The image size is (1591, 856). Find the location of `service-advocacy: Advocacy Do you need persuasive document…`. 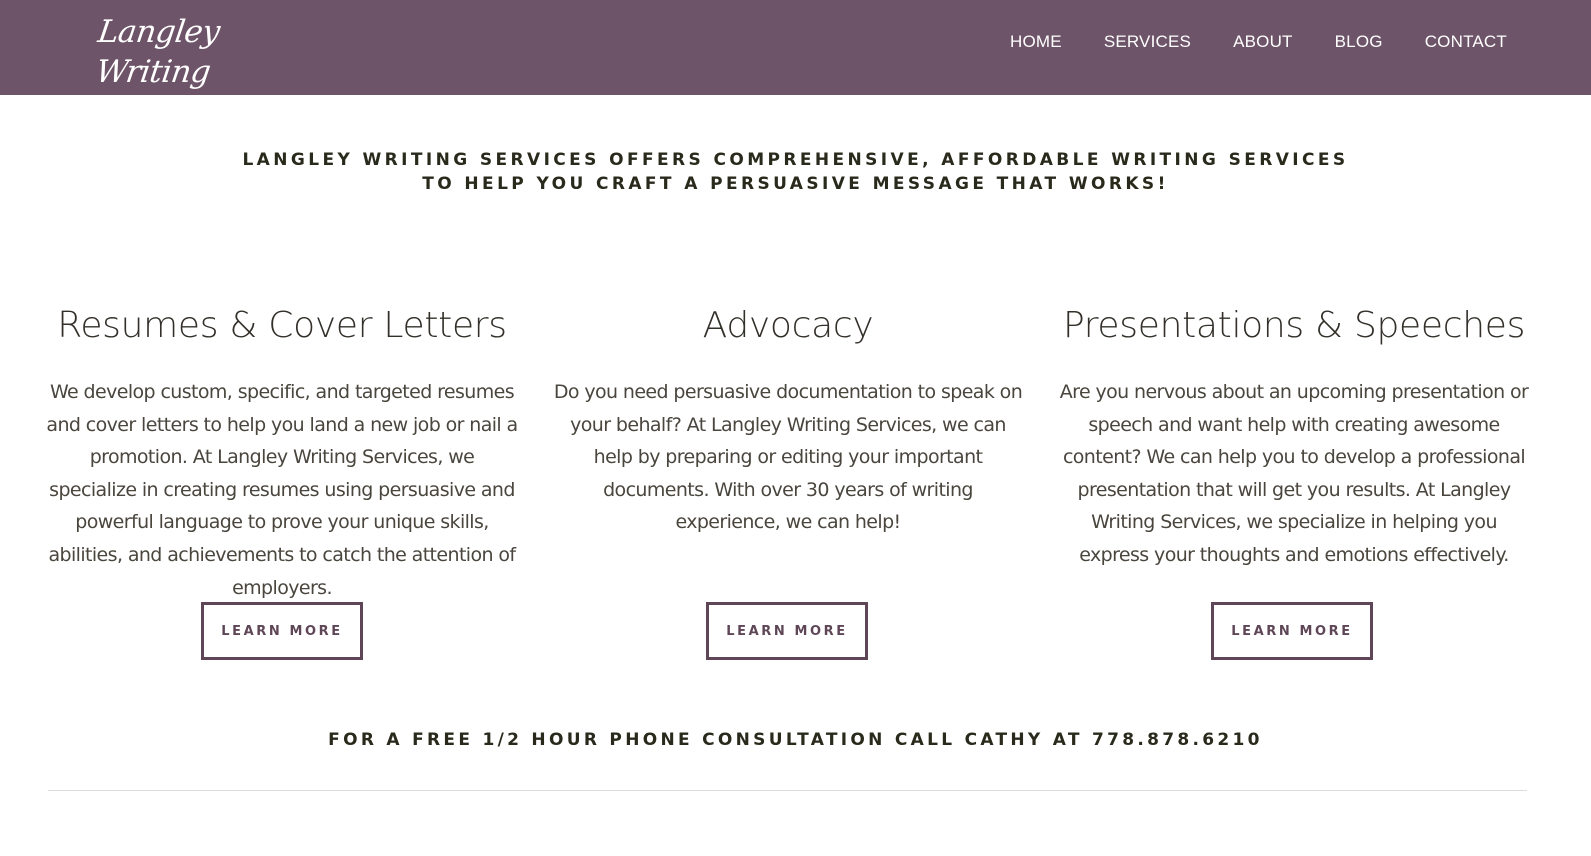

service-advocacy: Advocacy Do you need persuasive document… is located at coordinates (788, 419).